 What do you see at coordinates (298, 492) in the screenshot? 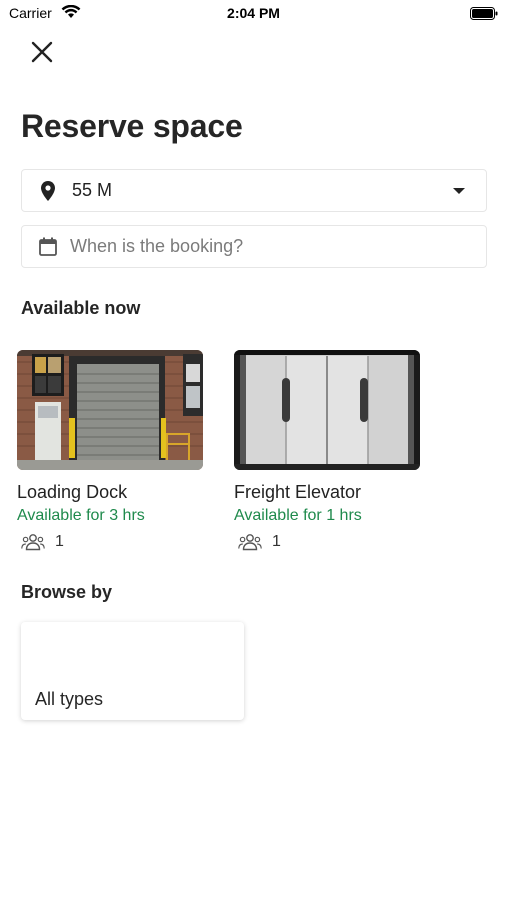
I see `space-name: Freight Elevator` at bounding box center [298, 492].